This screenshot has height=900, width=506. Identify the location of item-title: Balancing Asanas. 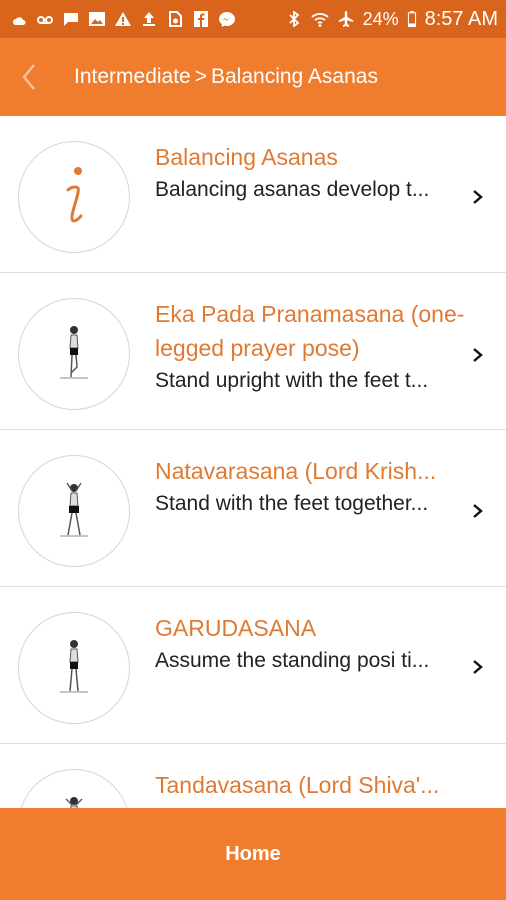
(246, 157).